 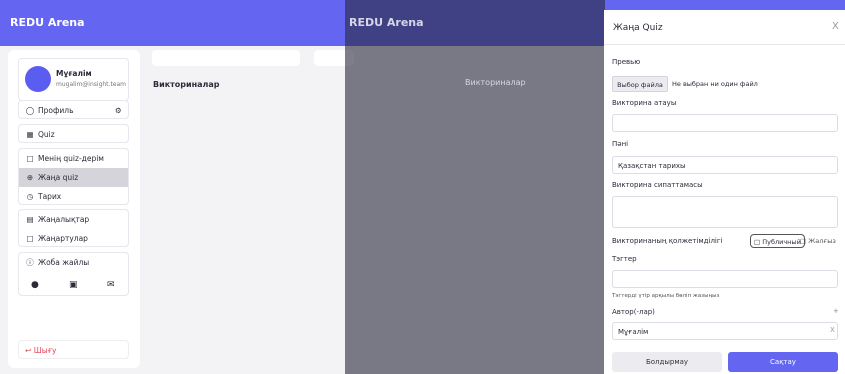 I want to click on news-menu-card: ▤ Жаңалықтар □ Жаңартулар, so click(x=73, y=228).